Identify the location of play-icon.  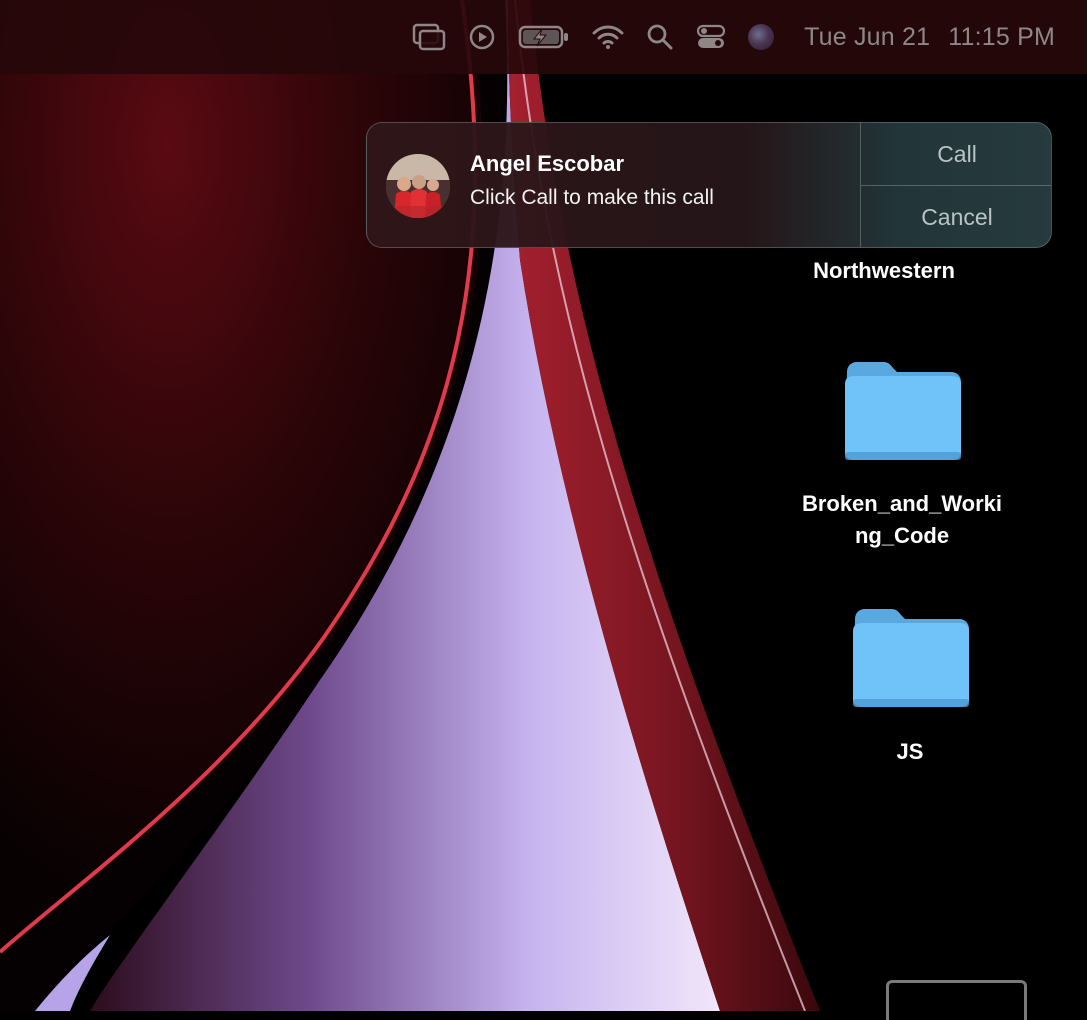
(482, 37).